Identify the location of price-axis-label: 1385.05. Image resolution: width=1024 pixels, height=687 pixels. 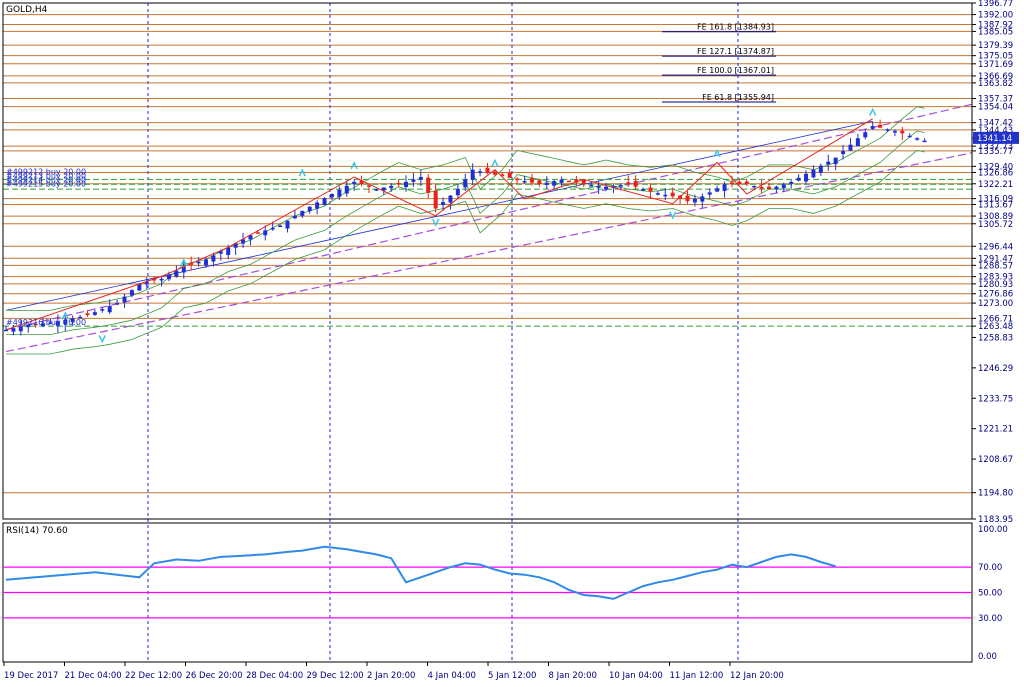
(995, 32).